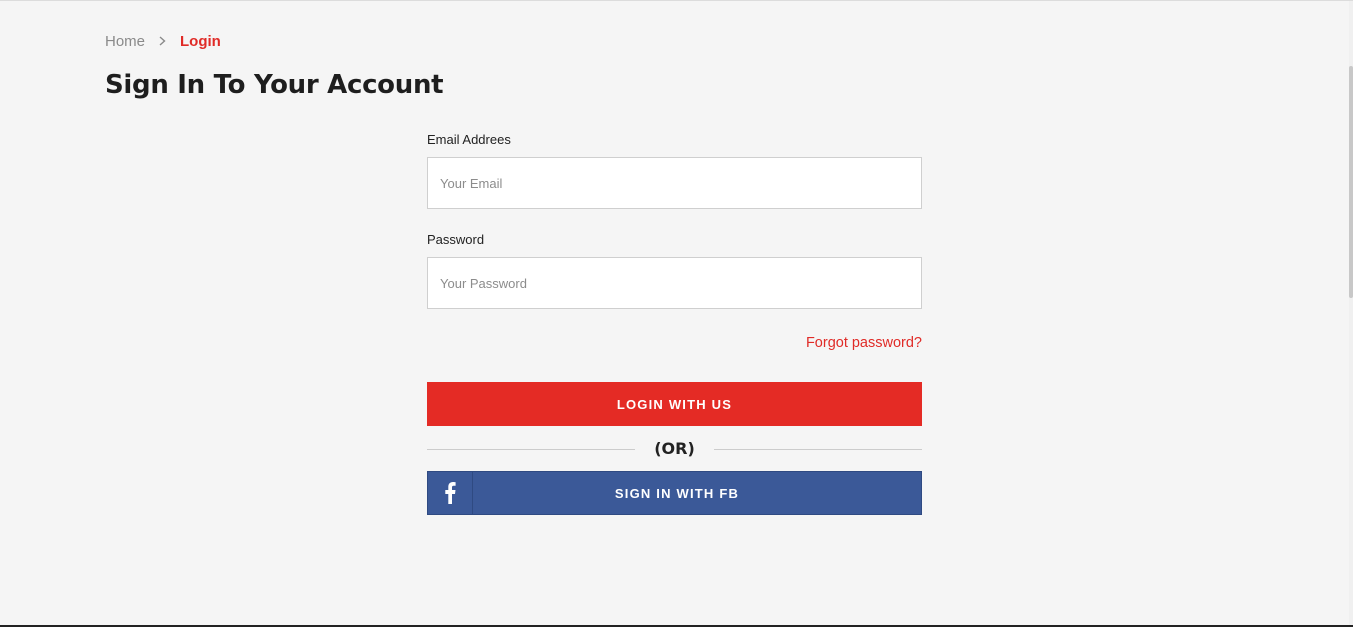 The height and width of the screenshot is (627, 1353). What do you see at coordinates (125, 41) in the screenshot?
I see `breadcrumb-home-link: Home` at bounding box center [125, 41].